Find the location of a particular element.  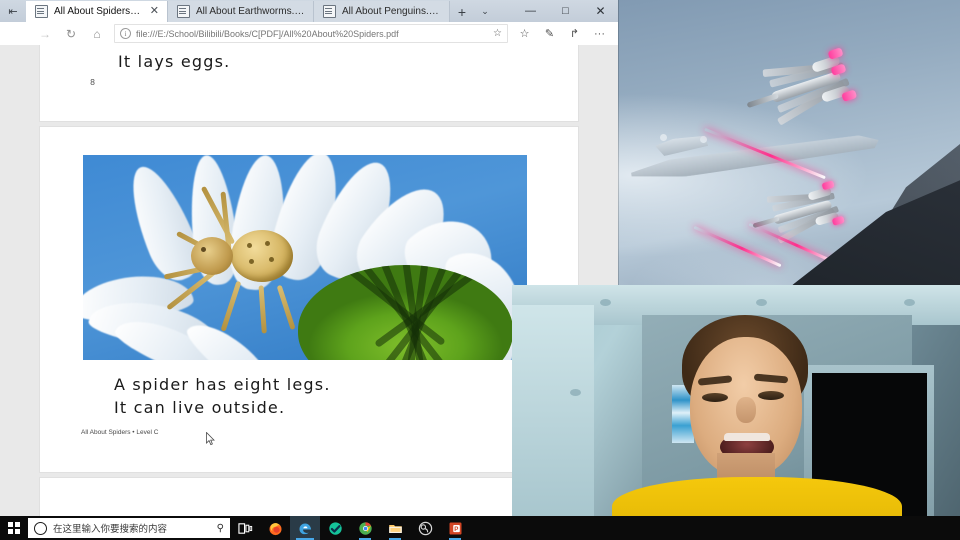

window-controls: — □ ✕ is located at coordinates (565, 11).